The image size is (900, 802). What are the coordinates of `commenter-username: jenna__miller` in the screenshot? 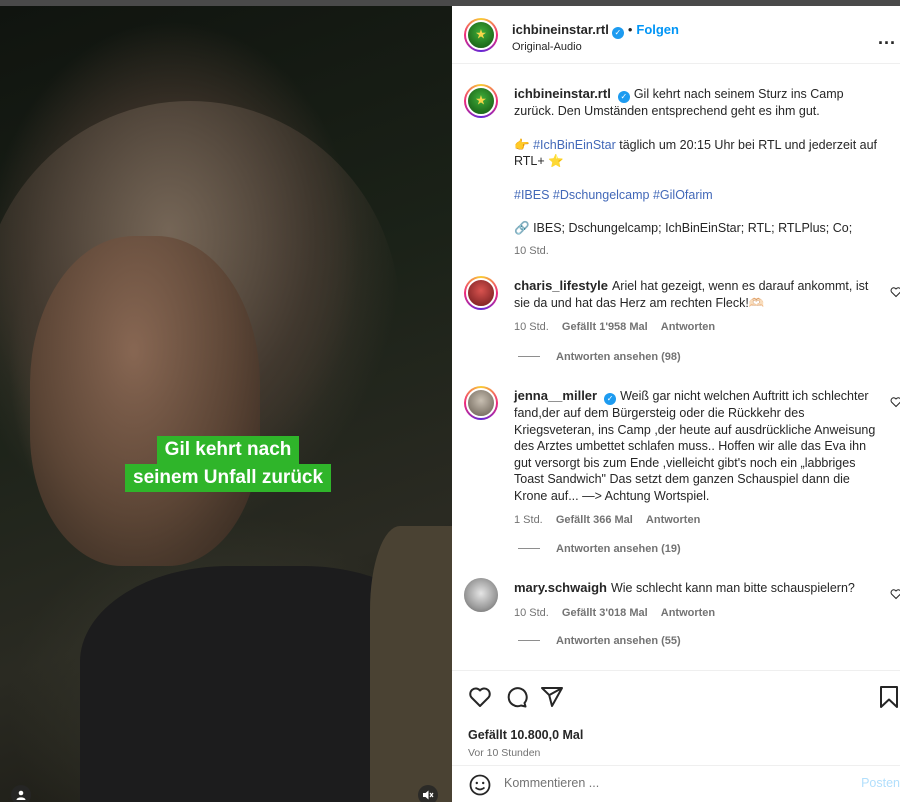 It's located at (555, 395).